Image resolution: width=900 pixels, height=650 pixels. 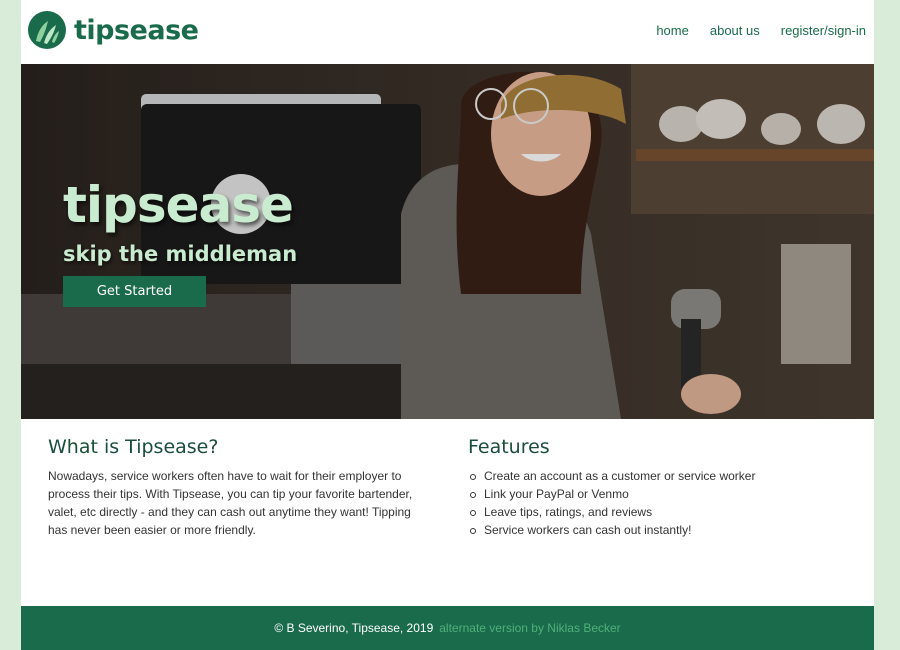 I want to click on alternate-version-link: alternate version by Niklas Becker, so click(x=529, y=628).